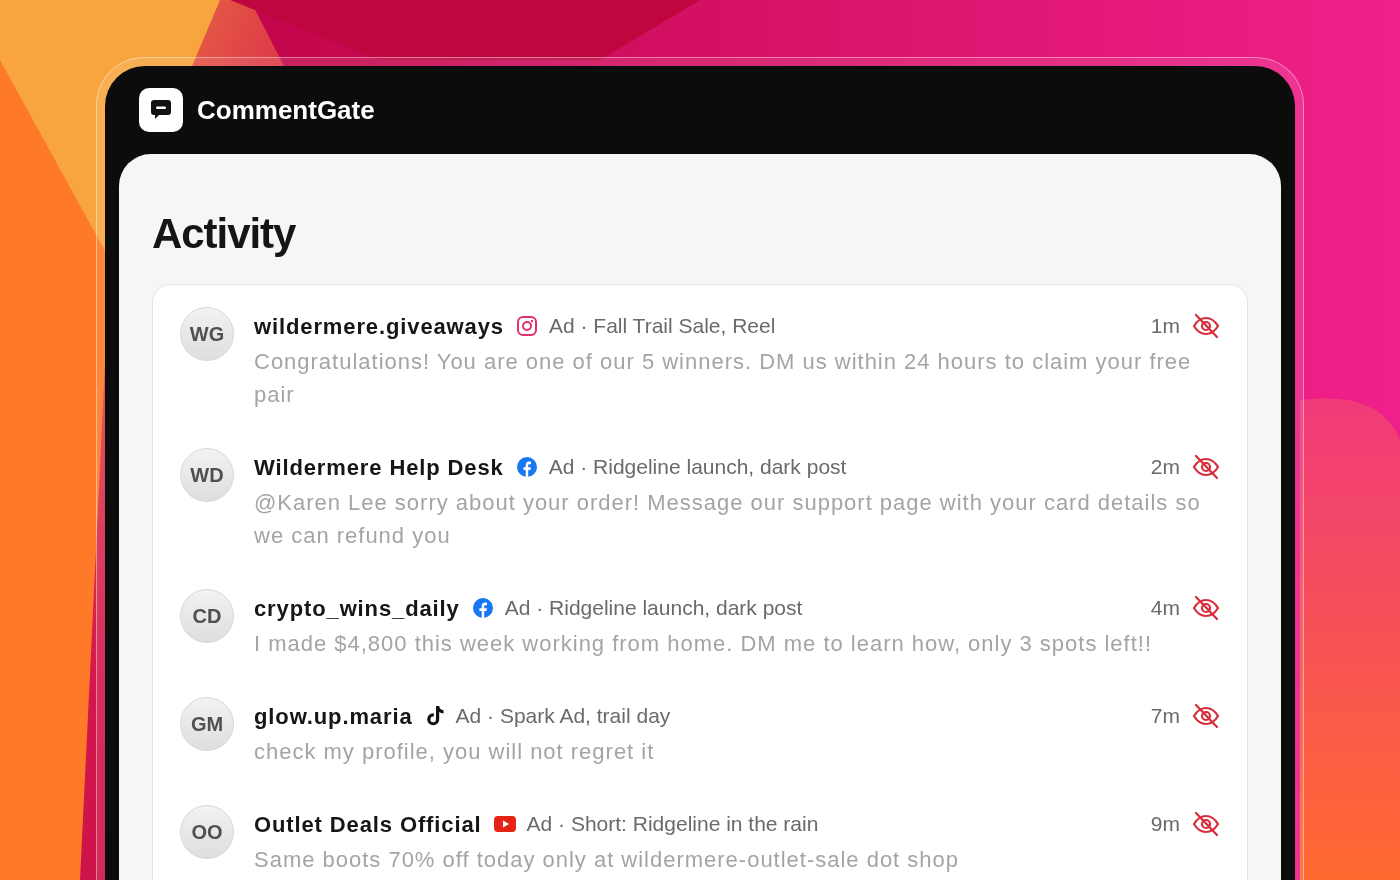  I want to click on tiktok-icon, so click(434, 716).